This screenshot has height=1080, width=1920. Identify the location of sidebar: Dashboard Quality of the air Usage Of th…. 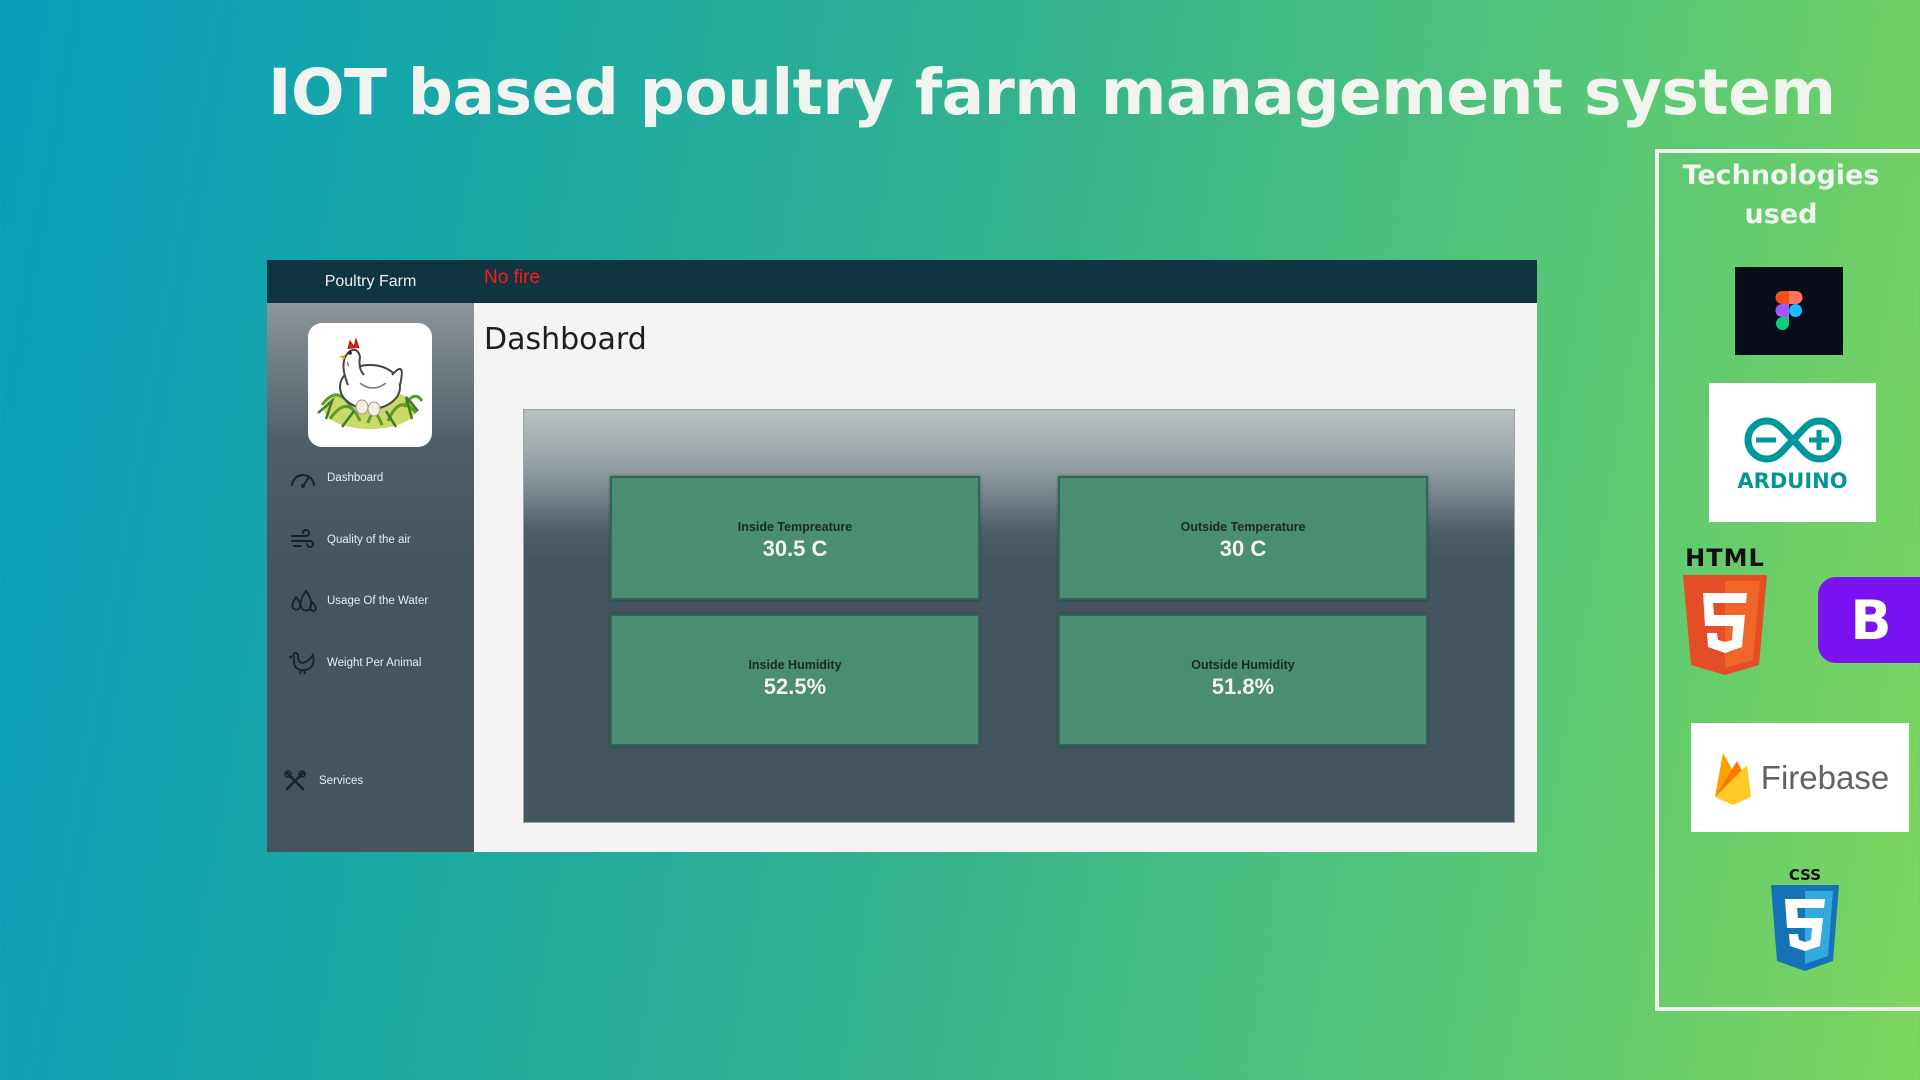
(370, 577).